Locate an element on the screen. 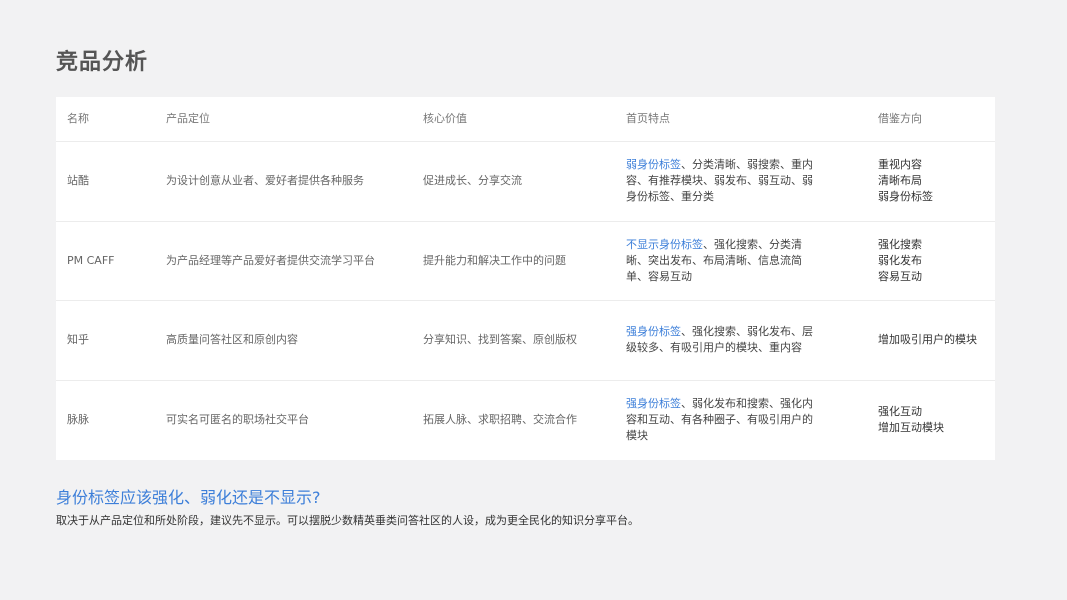  feature-highlight: 不显示身份标签 is located at coordinates (664, 244).